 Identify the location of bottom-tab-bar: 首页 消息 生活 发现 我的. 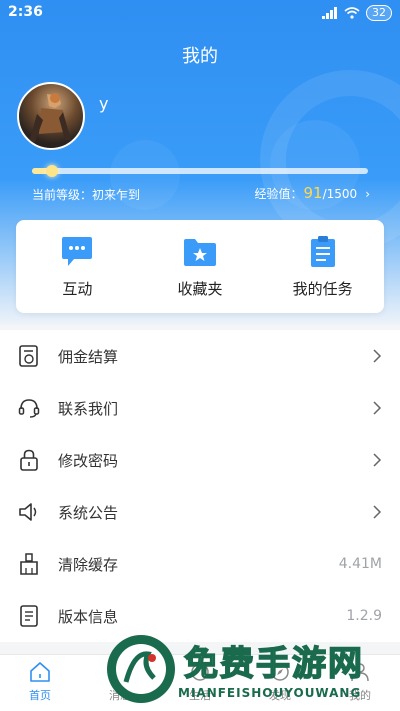
(200, 682).